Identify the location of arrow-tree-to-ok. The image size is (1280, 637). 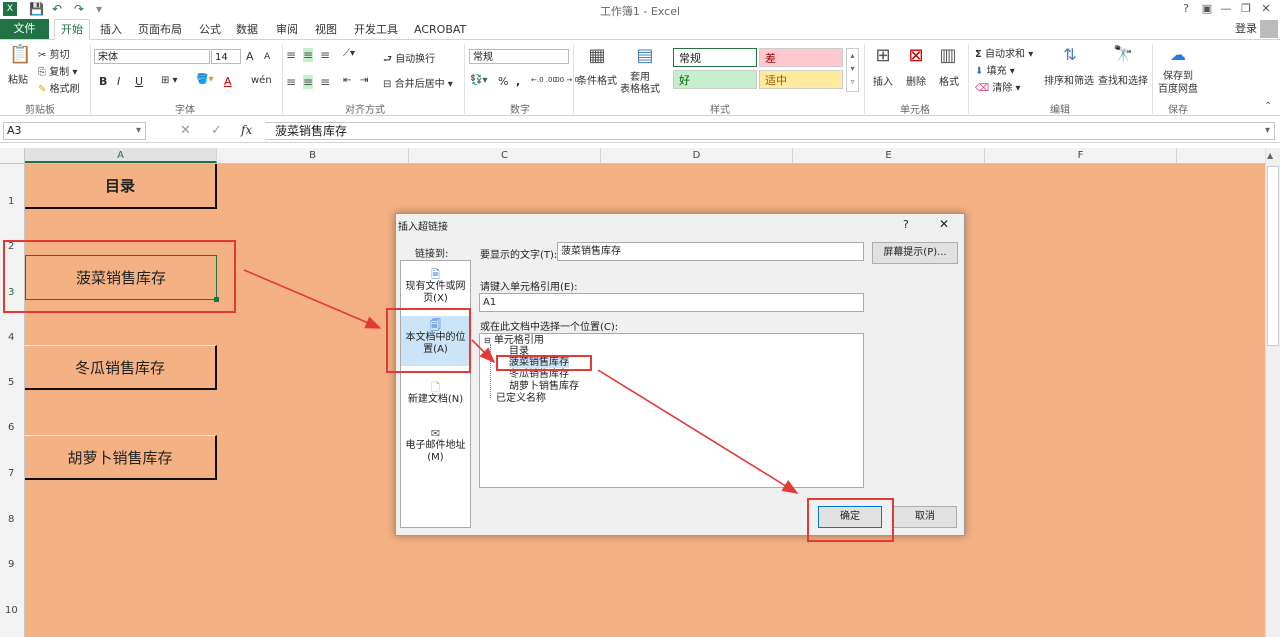
(698, 431).